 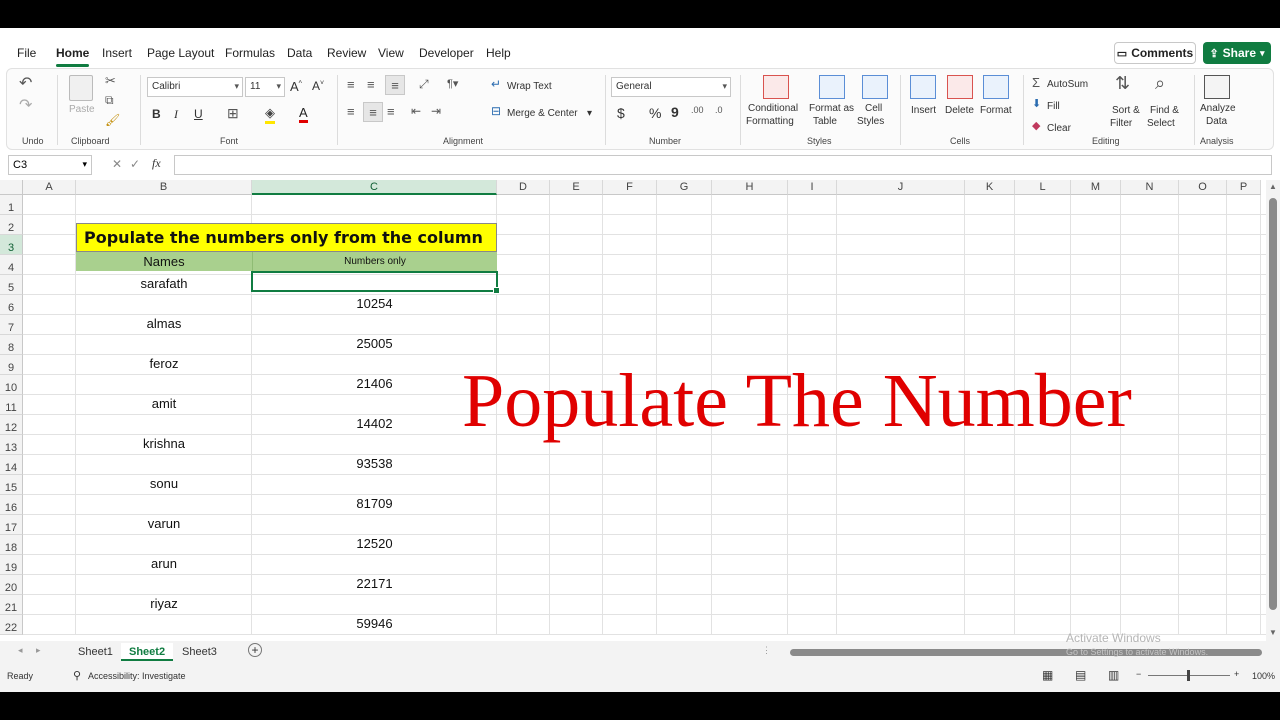 What do you see at coordinates (875, 87) in the screenshot?
I see `cell-styles-icon` at bounding box center [875, 87].